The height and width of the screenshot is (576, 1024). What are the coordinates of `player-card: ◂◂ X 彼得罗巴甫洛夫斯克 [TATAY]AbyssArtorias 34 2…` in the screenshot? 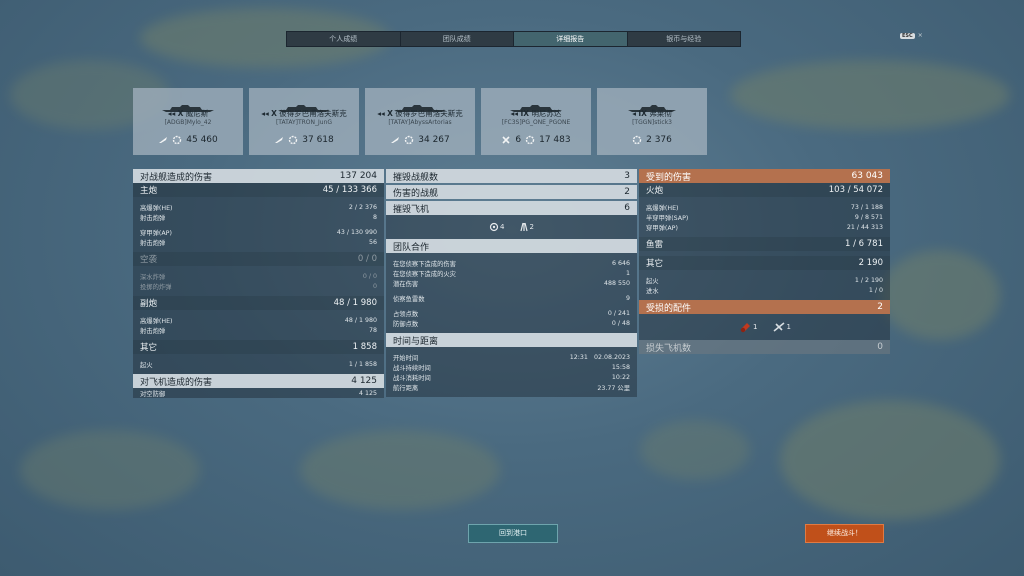 It's located at (420, 121).